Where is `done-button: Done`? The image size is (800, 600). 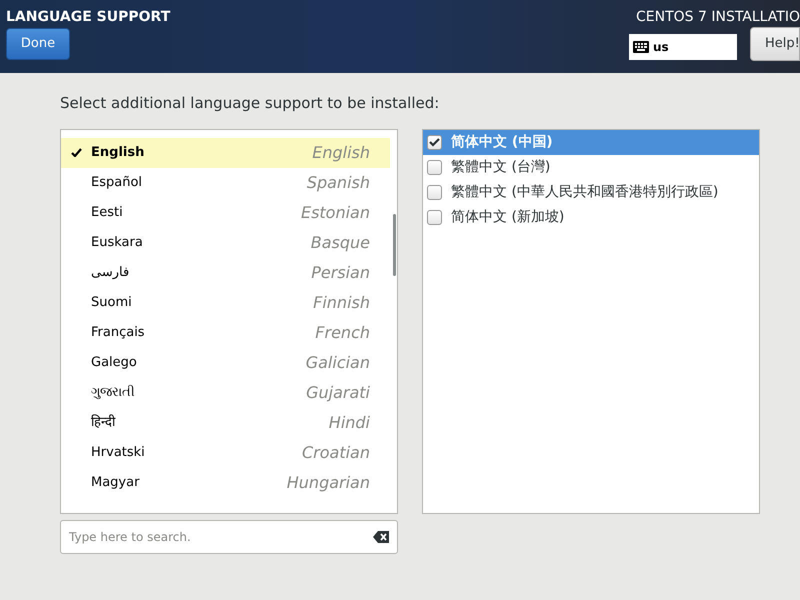
done-button: Done is located at coordinates (38, 44).